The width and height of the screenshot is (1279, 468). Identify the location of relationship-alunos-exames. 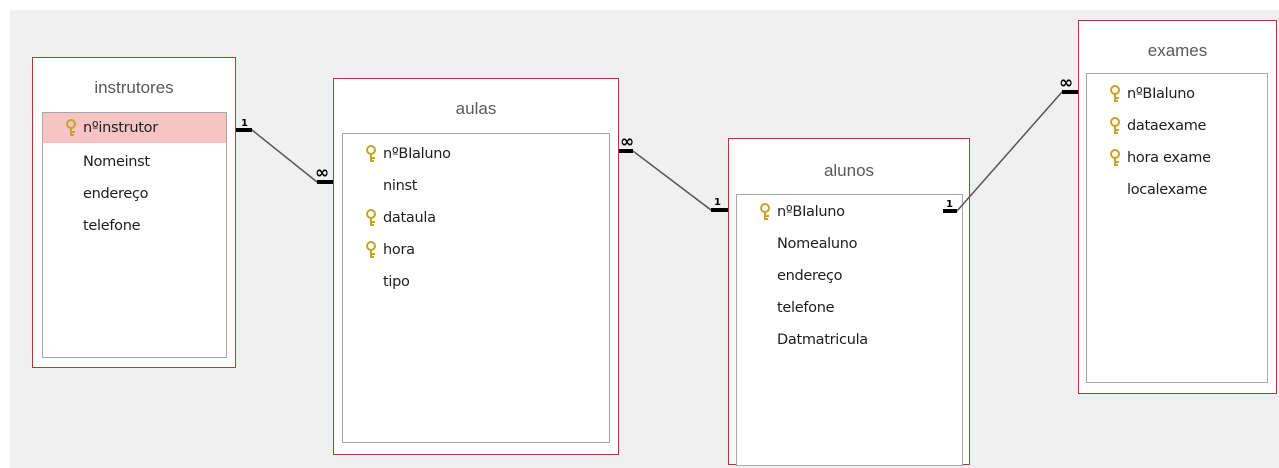
(1010, 151).